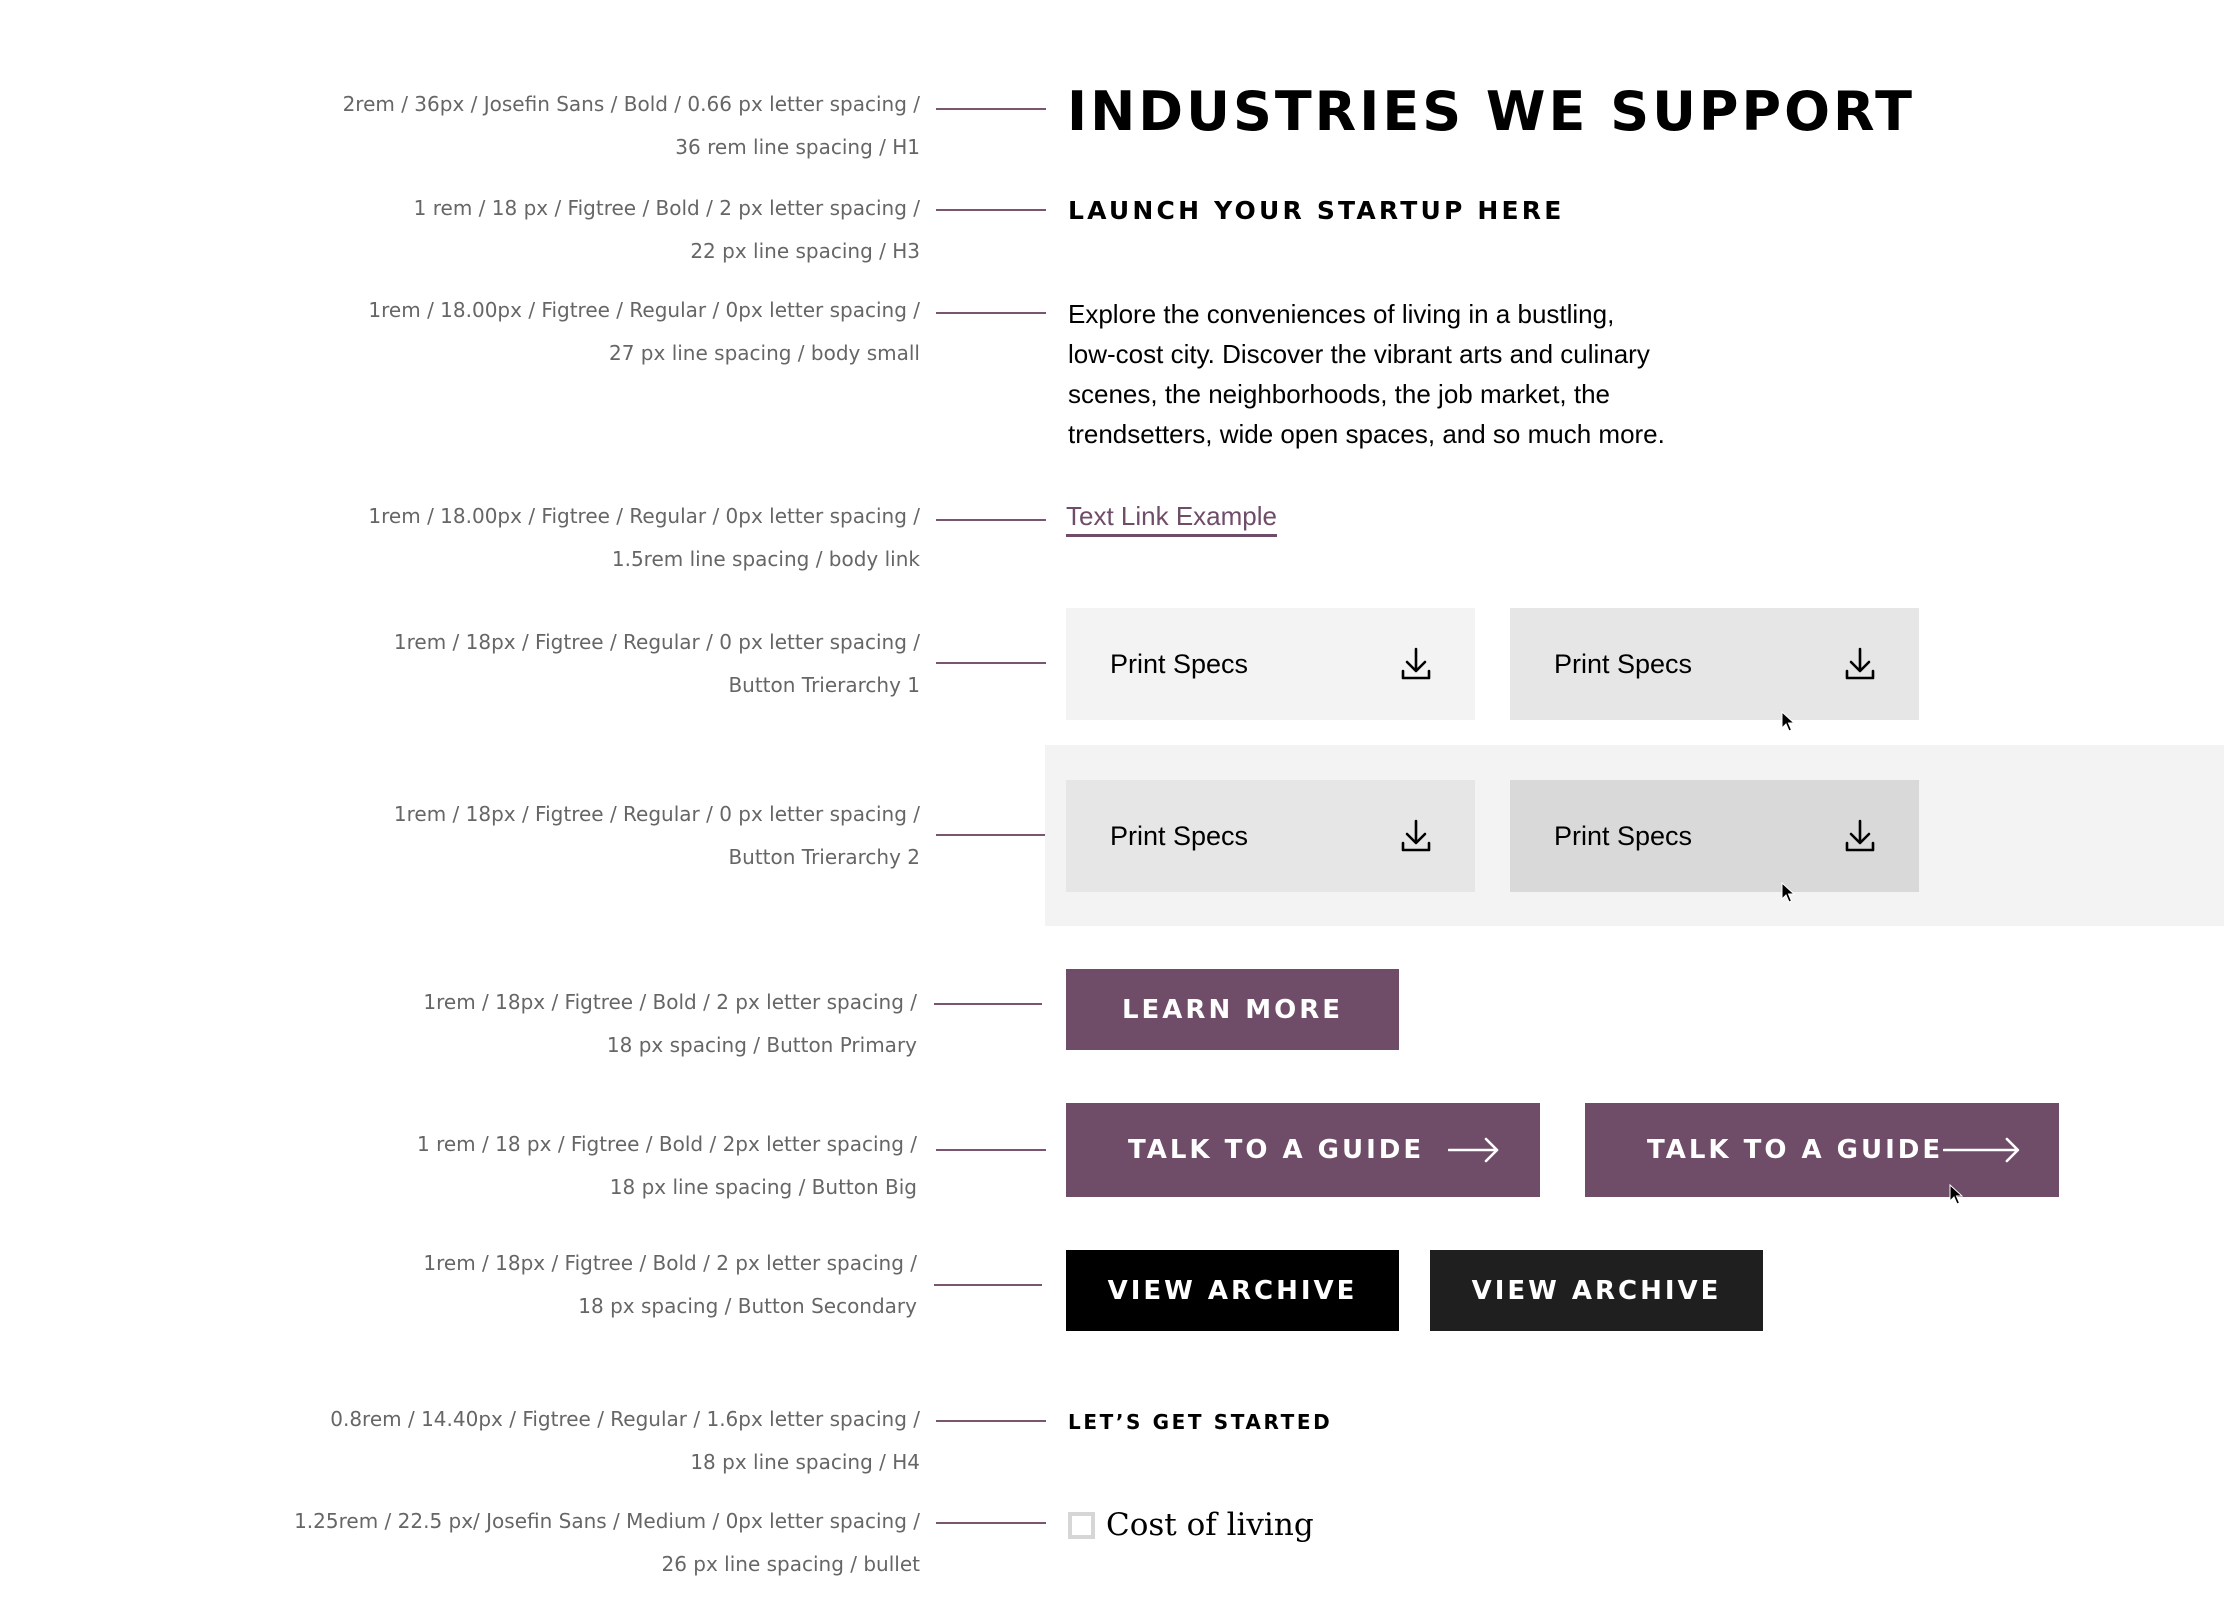 The image size is (2224, 1600). Describe the element at coordinates (761, 1045) in the screenshot. I see `annotation-line: 18 px spacing / Button Primary` at that location.